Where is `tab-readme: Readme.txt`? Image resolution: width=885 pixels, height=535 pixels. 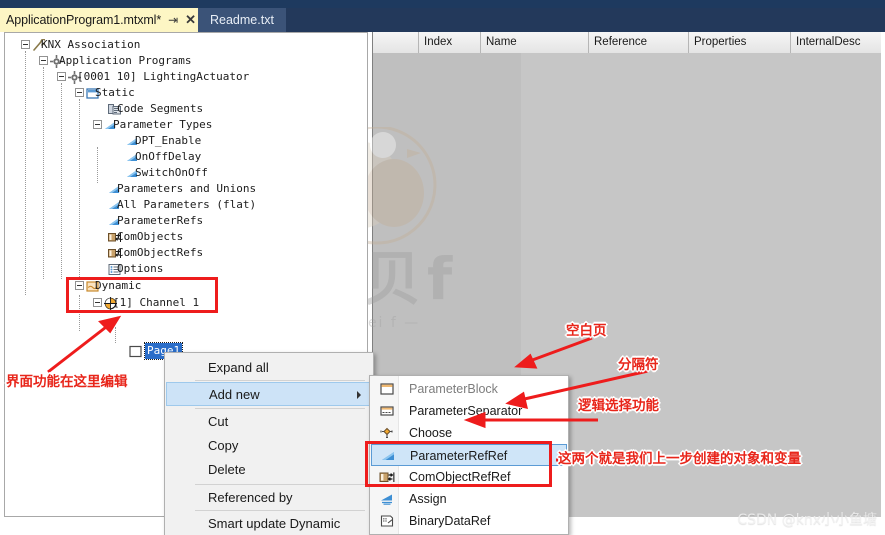 tab-readme: Readme.txt is located at coordinates (242, 20).